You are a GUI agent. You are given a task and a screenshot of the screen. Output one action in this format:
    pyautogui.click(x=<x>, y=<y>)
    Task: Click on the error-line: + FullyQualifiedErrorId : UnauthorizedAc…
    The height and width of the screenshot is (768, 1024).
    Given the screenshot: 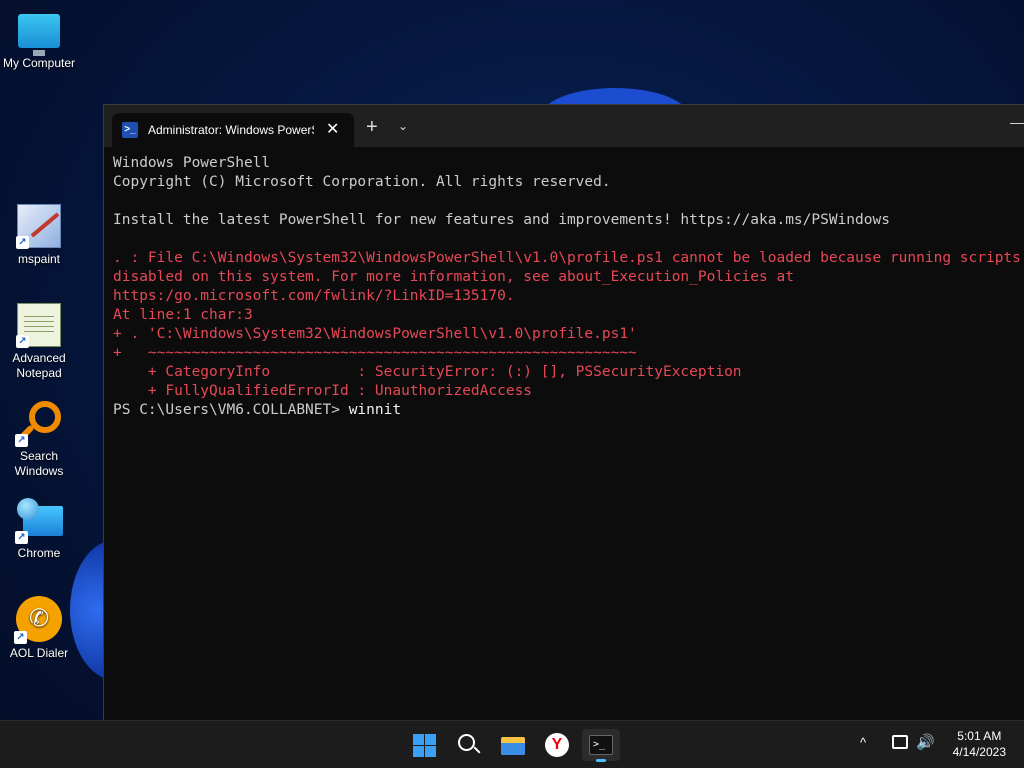 What is the action you would take?
    pyautogui.click(x=323, y=391)
    